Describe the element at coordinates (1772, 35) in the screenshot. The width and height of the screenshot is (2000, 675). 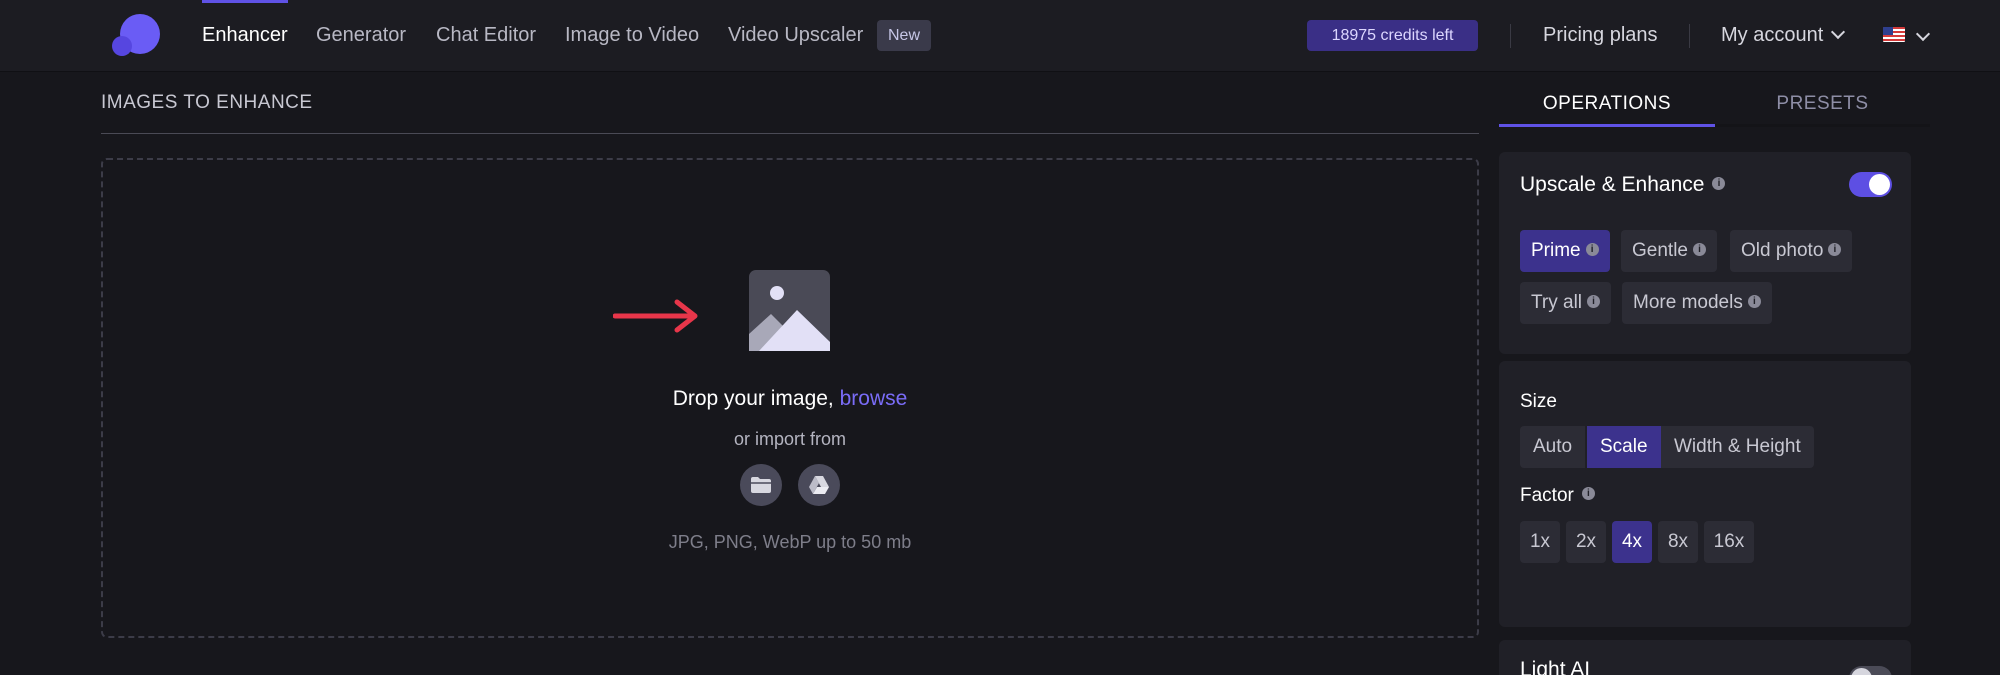
I see `my-account-label: My account` at that location.